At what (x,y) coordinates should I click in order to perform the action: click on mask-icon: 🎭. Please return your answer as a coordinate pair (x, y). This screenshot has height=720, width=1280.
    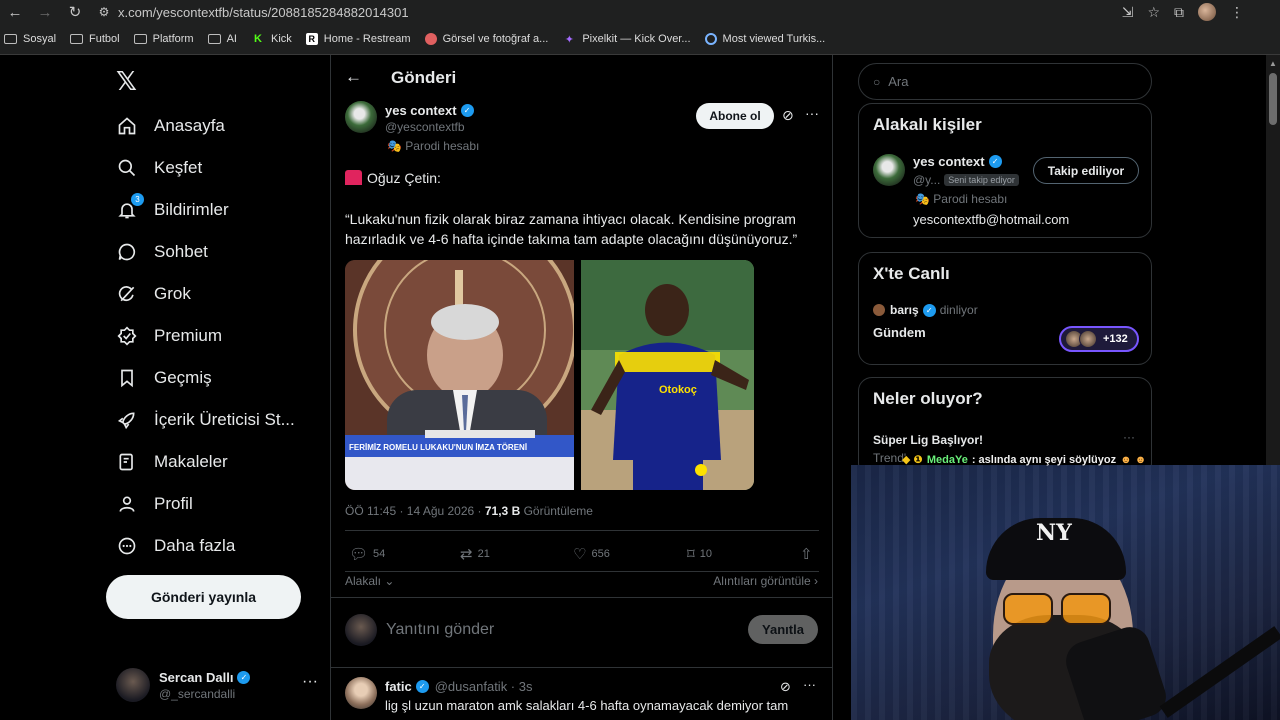
    Looking at the image, I should click on (924, 199).